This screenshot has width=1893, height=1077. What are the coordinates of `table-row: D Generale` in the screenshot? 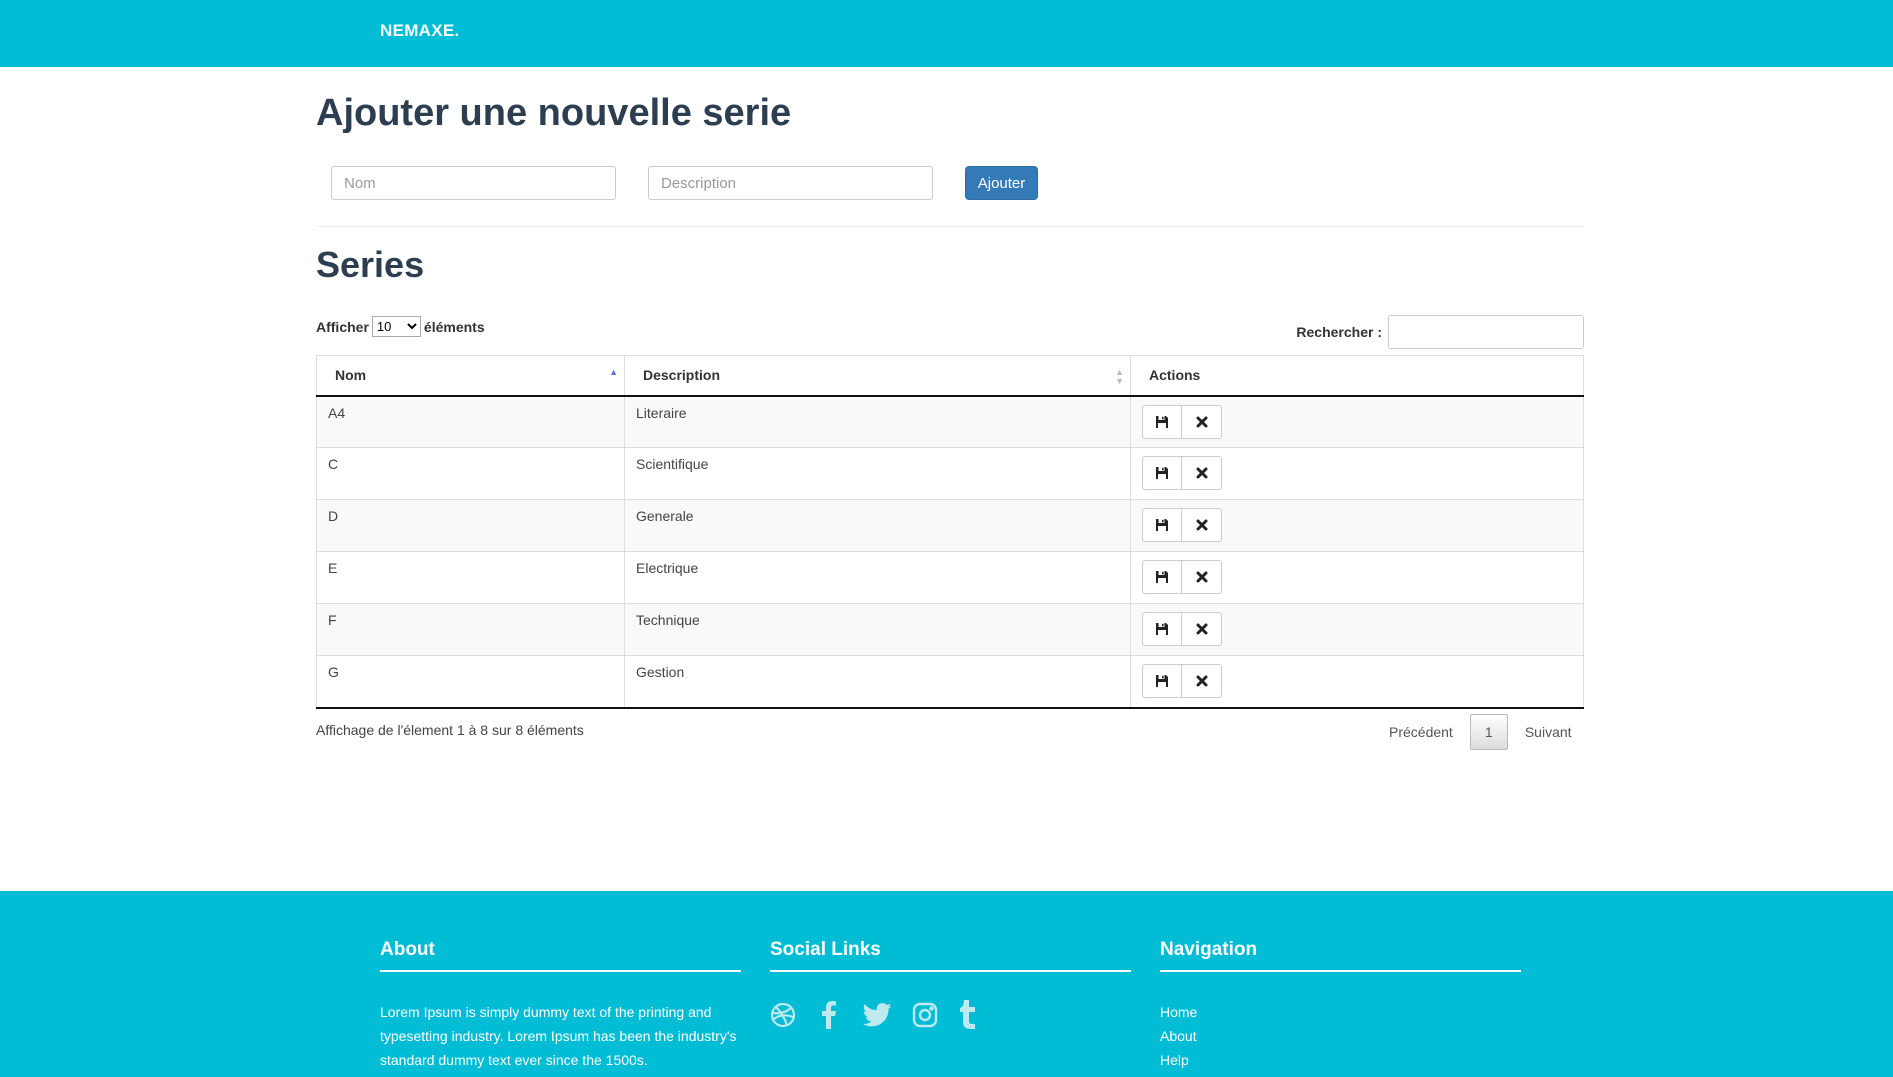 It's located at (950, 525).